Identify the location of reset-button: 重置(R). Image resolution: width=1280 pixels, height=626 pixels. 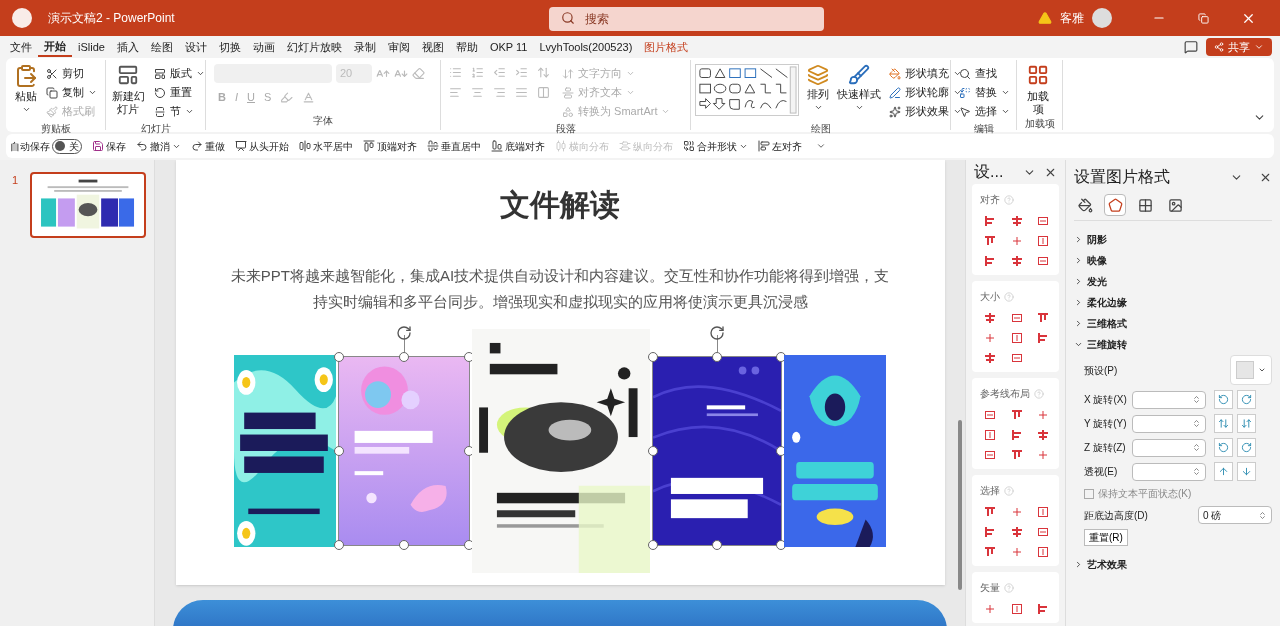
(1106, 537).